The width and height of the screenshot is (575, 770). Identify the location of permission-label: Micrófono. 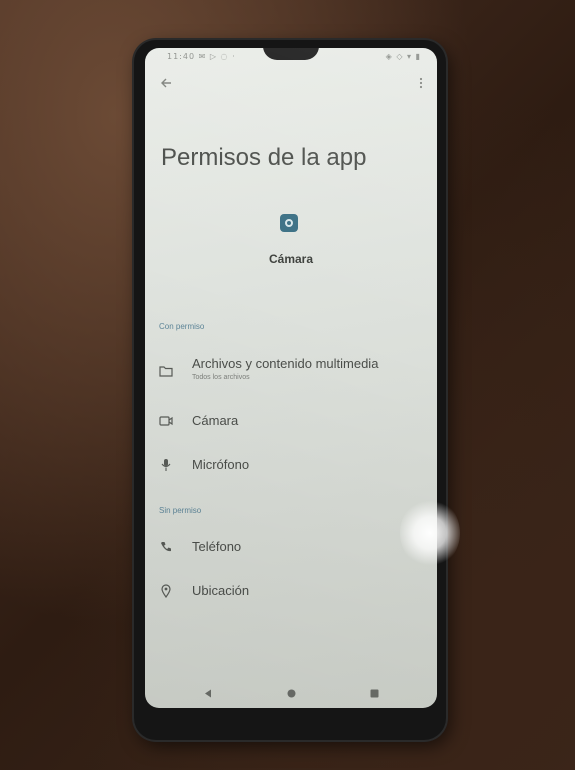
(221, 464).